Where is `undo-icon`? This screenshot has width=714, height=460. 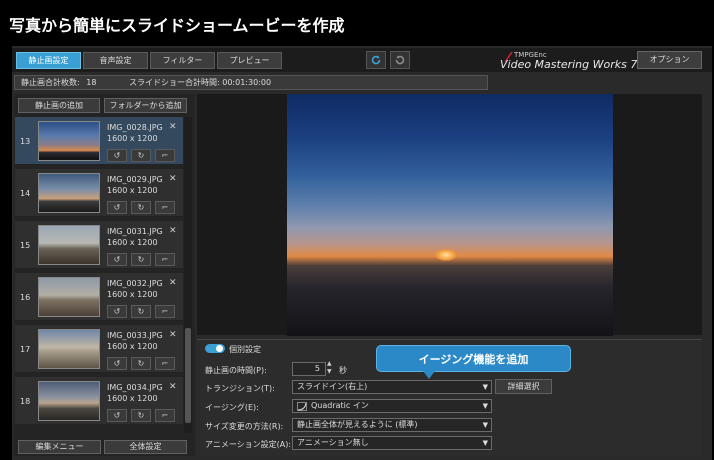
undo-icon is located at coordinates (376, 60).